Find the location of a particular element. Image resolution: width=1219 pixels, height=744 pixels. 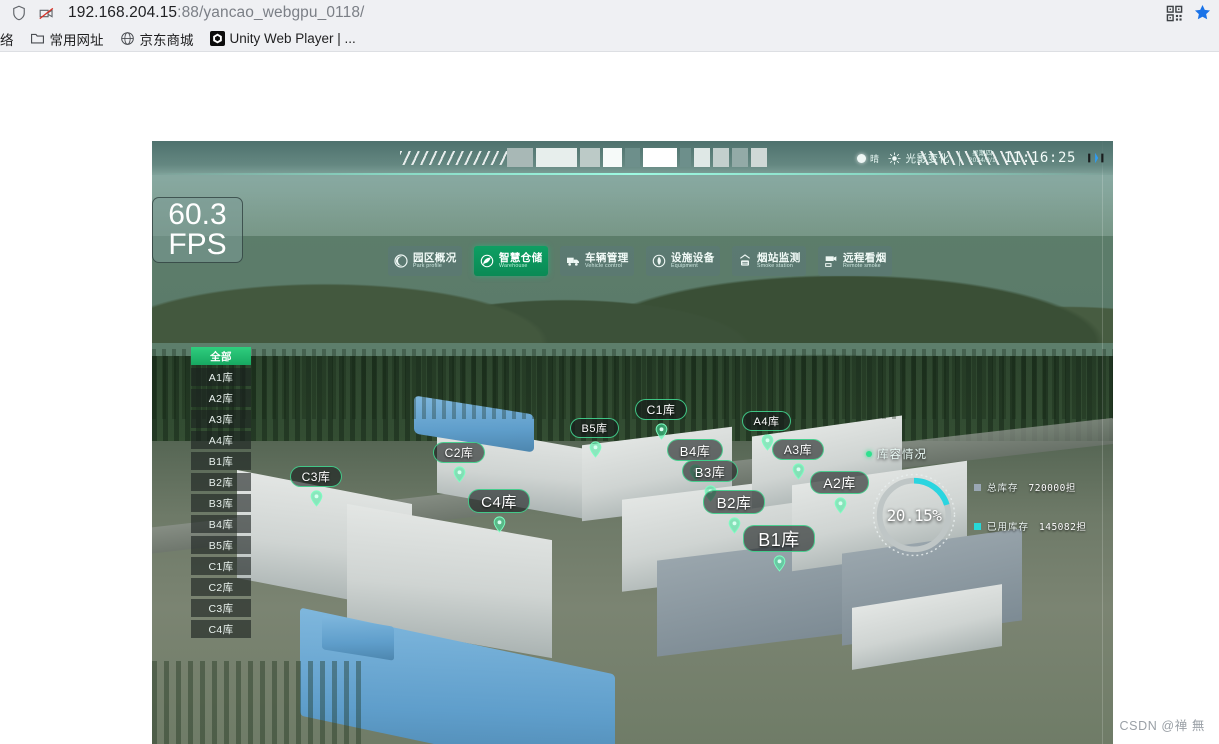

map-label-A2库: A2库 is located at coordinates (839, 482).